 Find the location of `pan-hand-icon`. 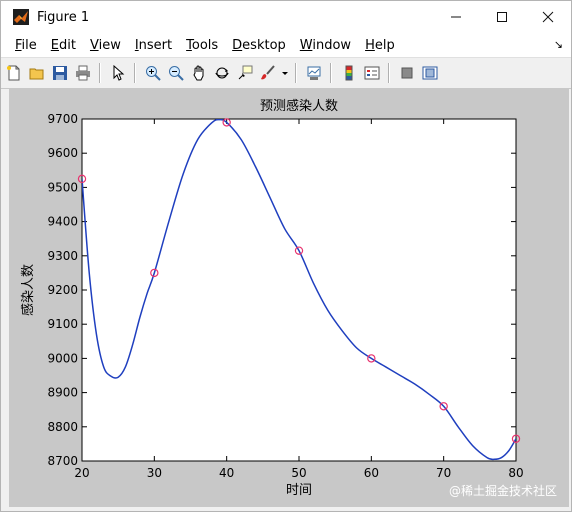

pan-hand-icon is located at coordinates (198, 73).